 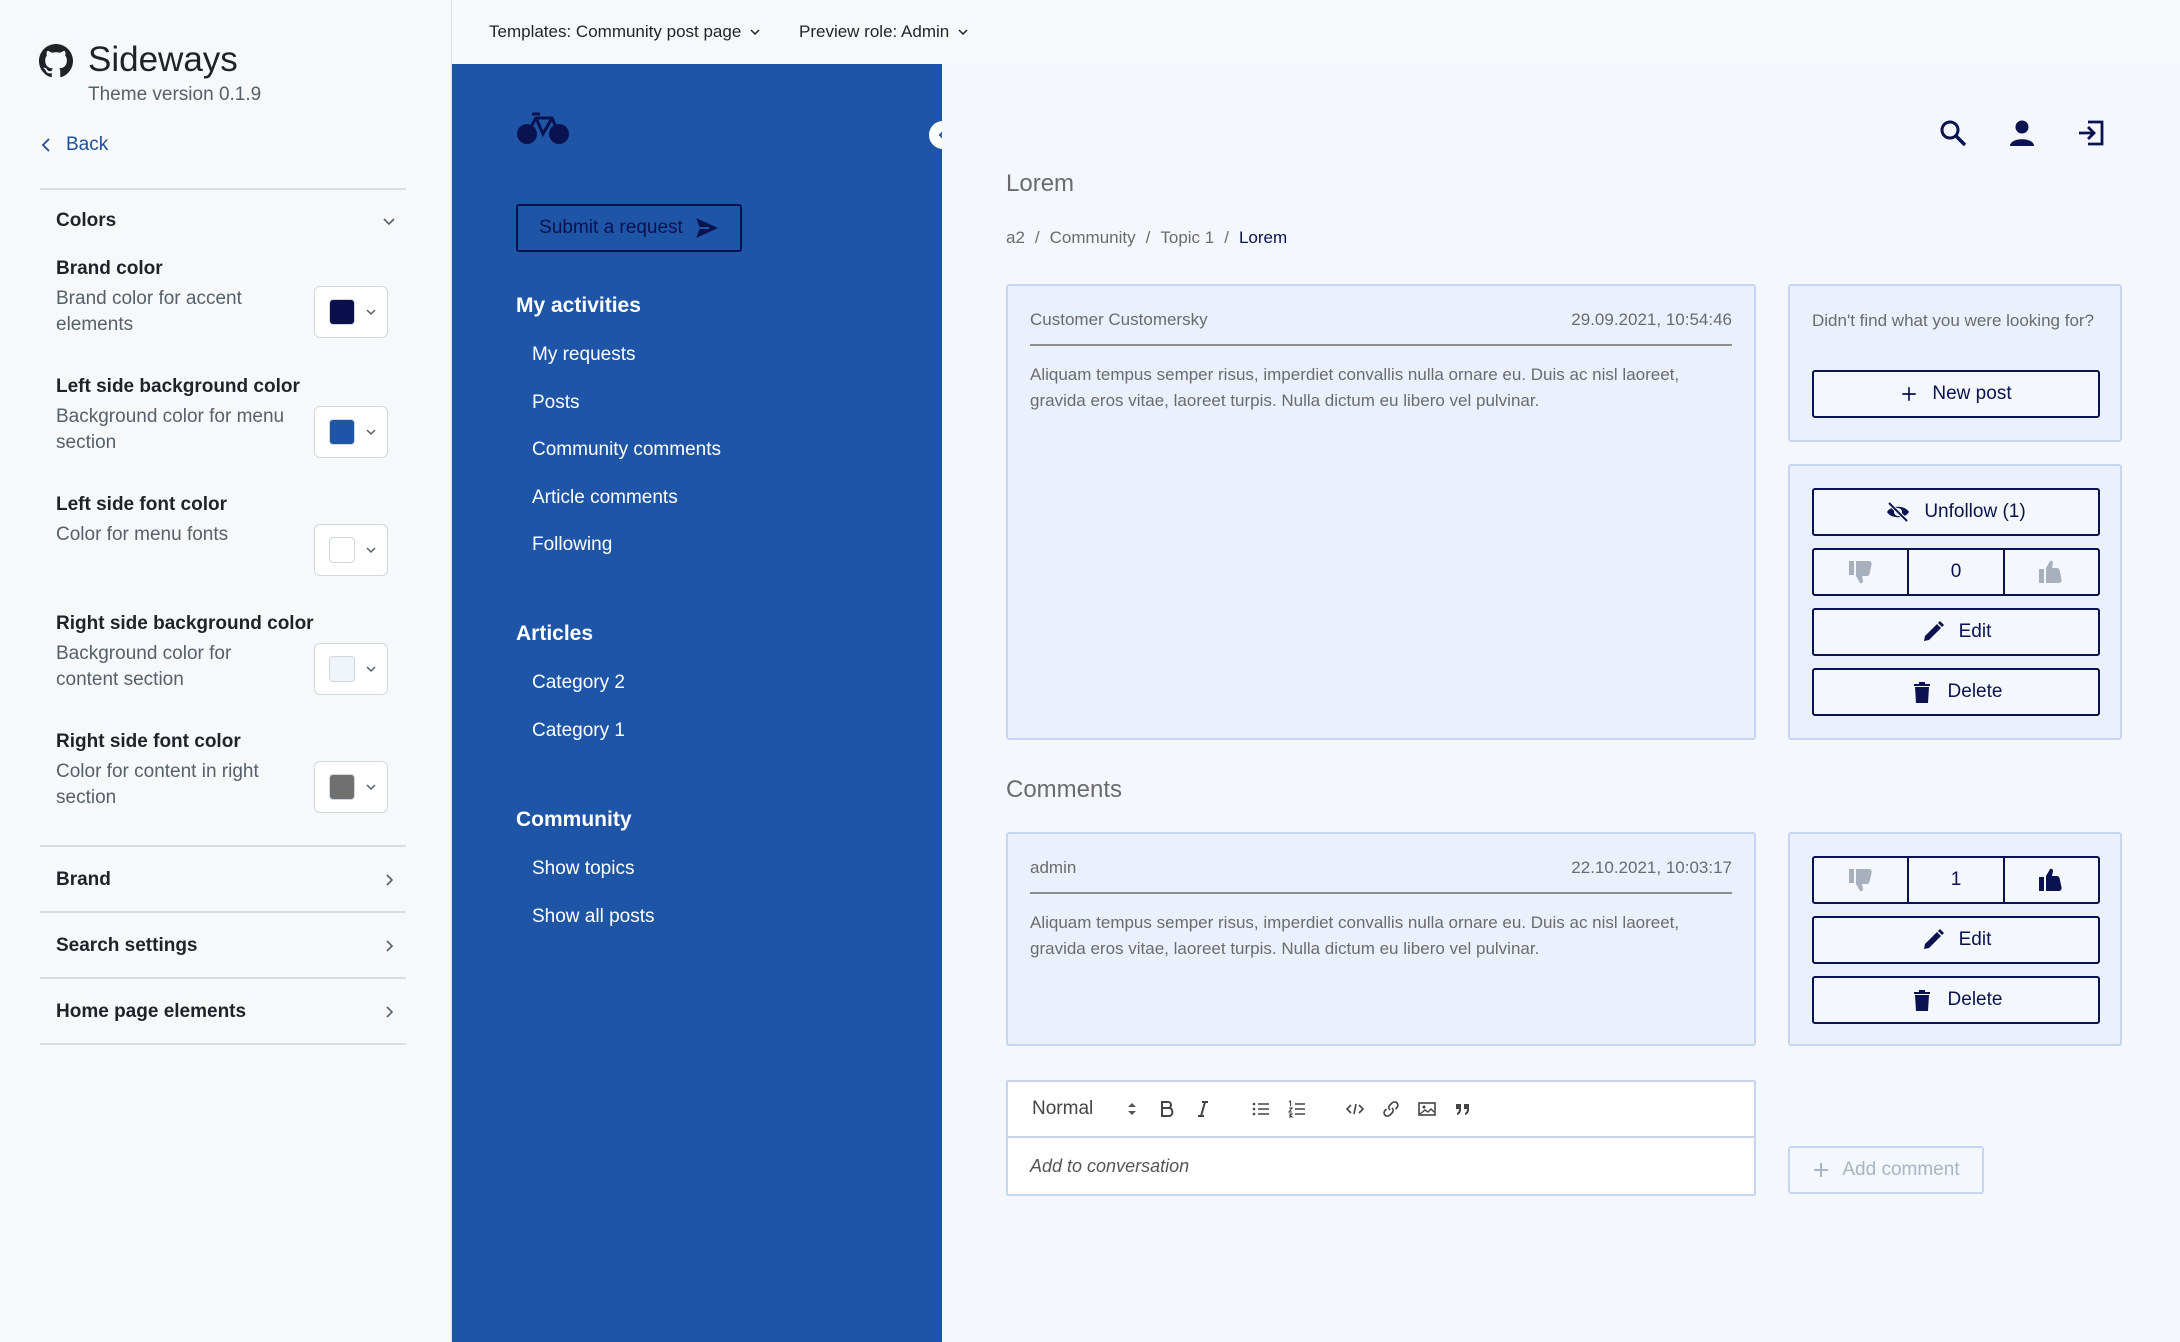 I want to click on post-vote-count: 0, so click(x=1956, y=572).